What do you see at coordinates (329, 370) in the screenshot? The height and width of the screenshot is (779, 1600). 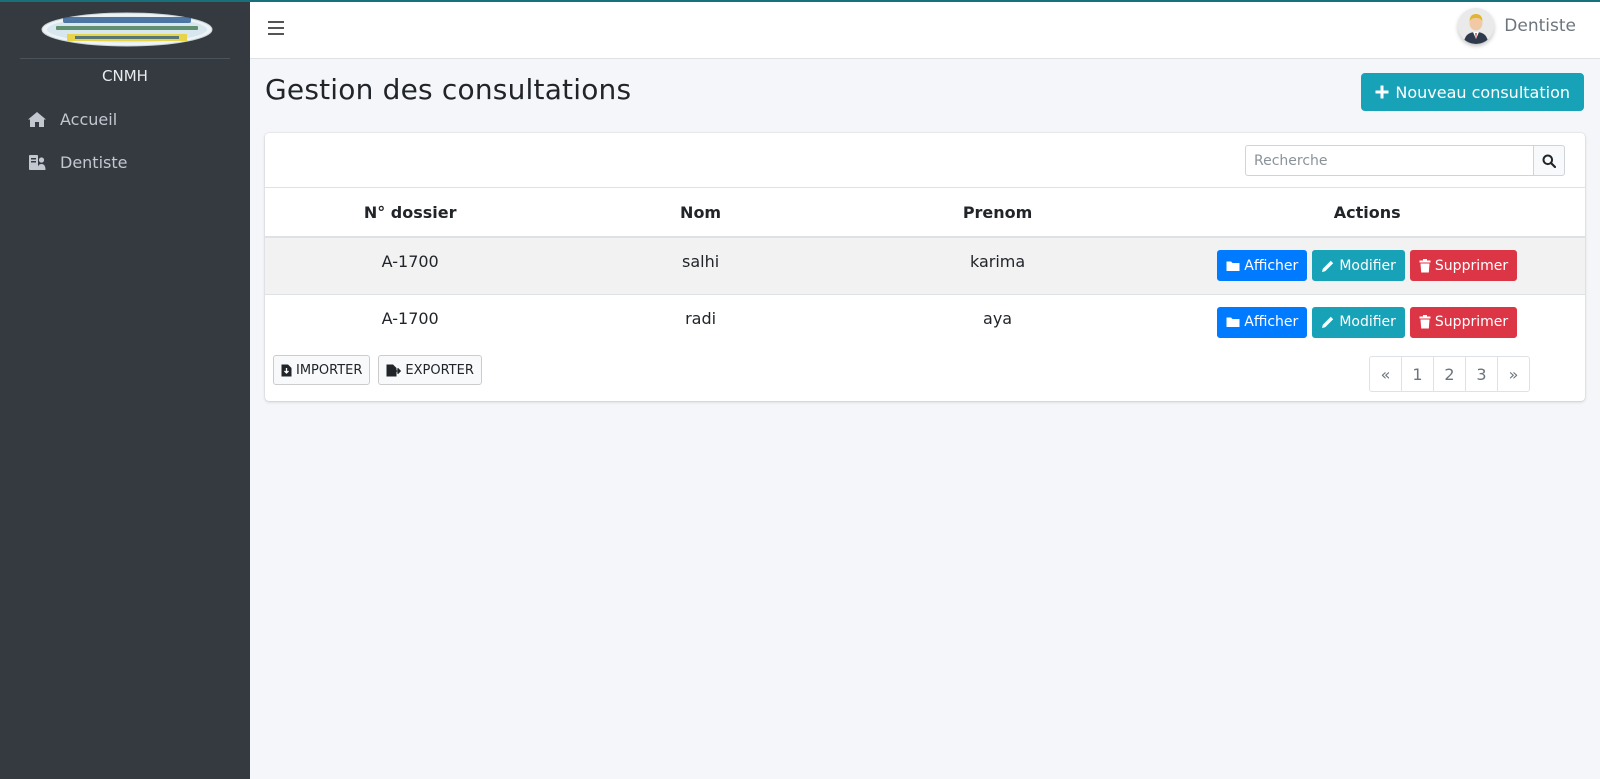 I see `import-label: IMPORTER` at bounding box center [329, 370].